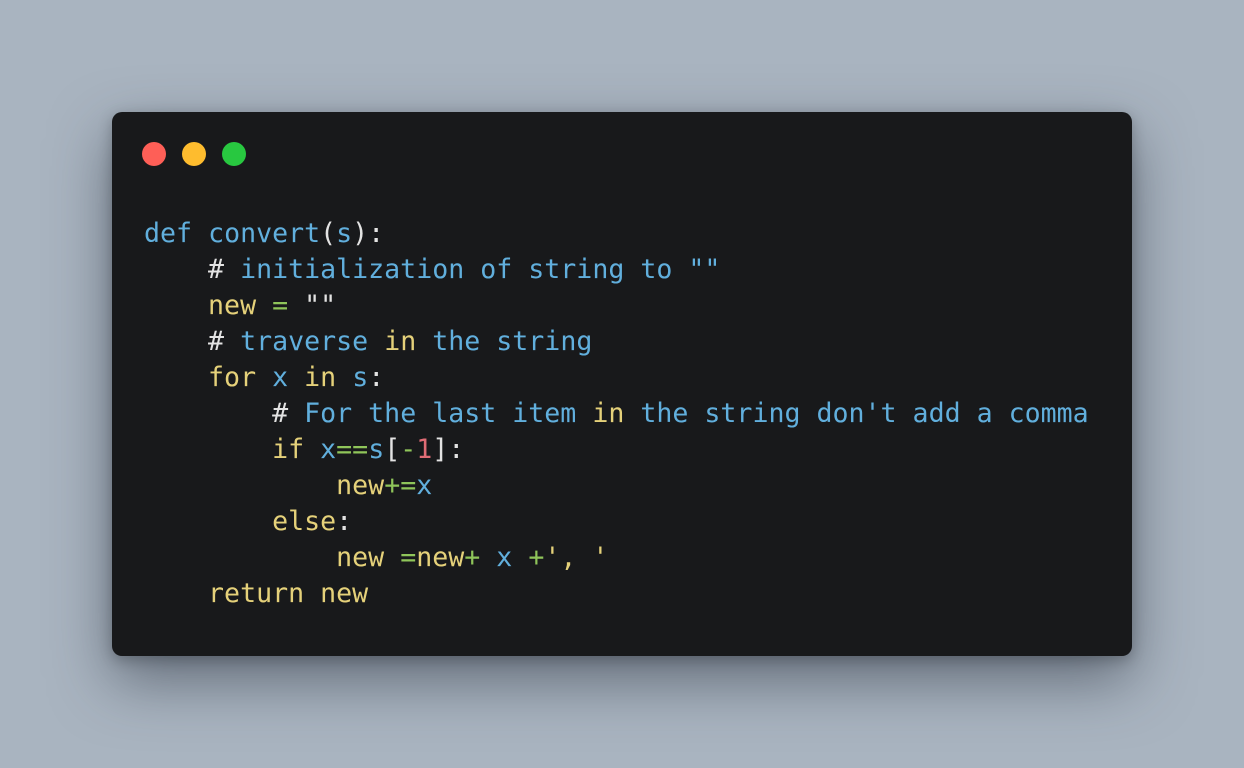 The image size is (1244, 768). What do you see at coordinates (480, 269) in the screenshot?
I see `code-token: initialization of string to ""` at bounding box center [480, 269].